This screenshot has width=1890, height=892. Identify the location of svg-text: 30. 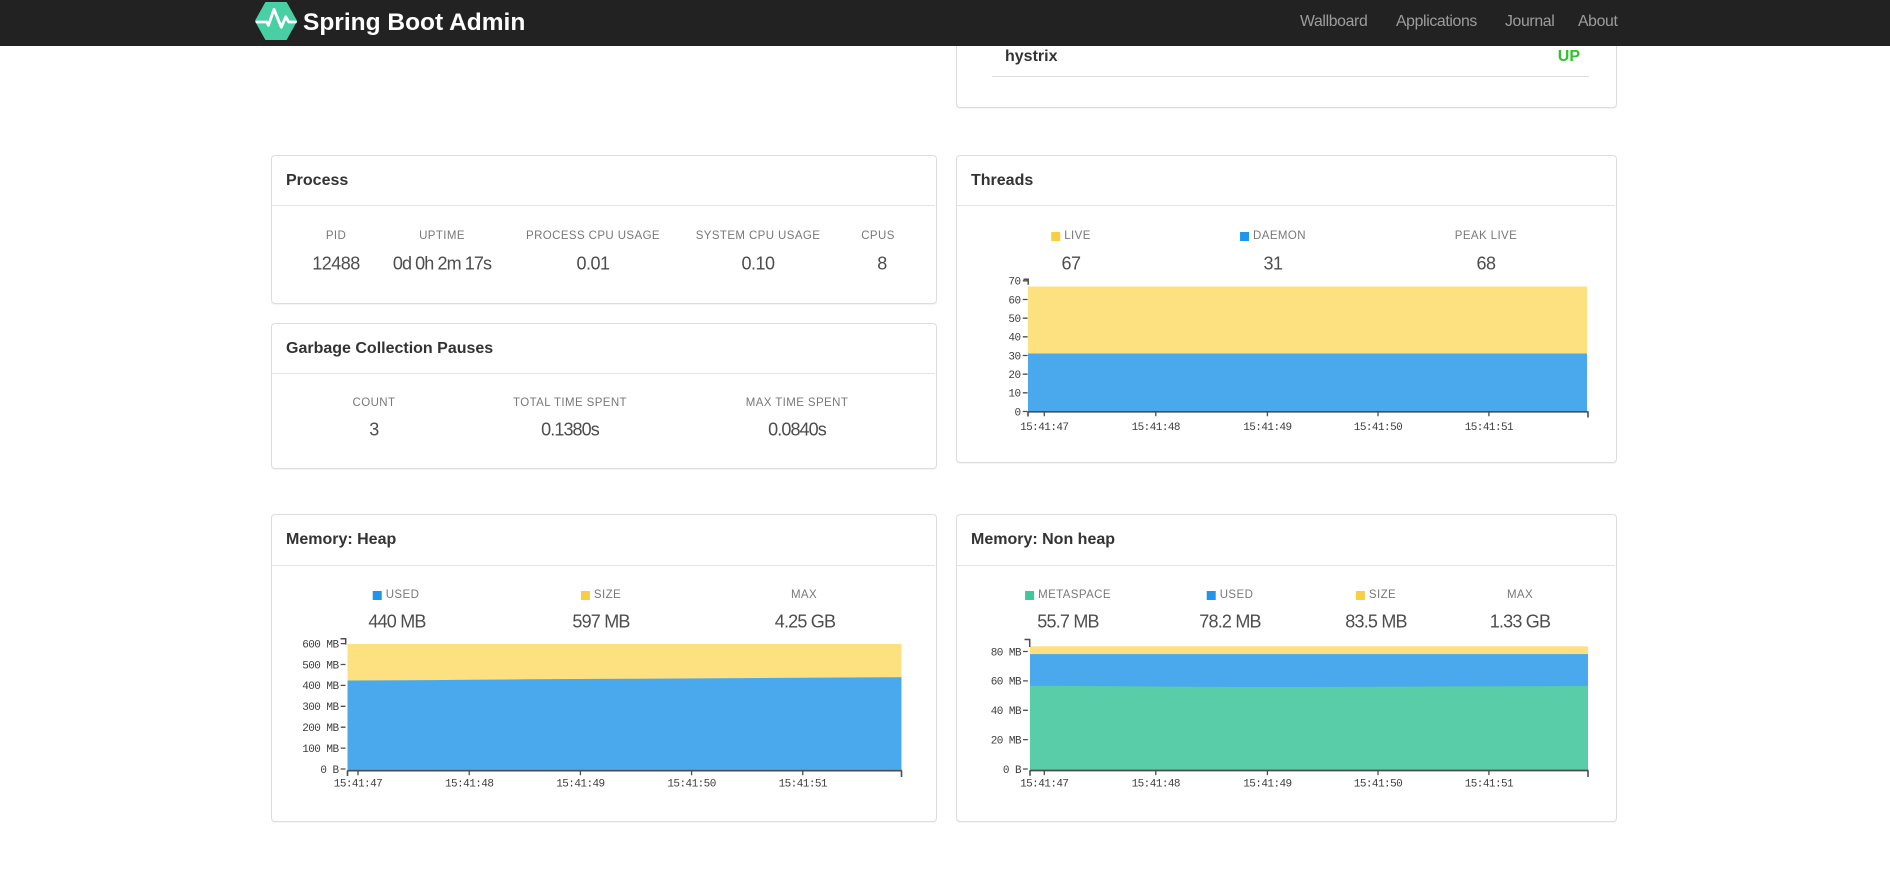
(1014, 357).